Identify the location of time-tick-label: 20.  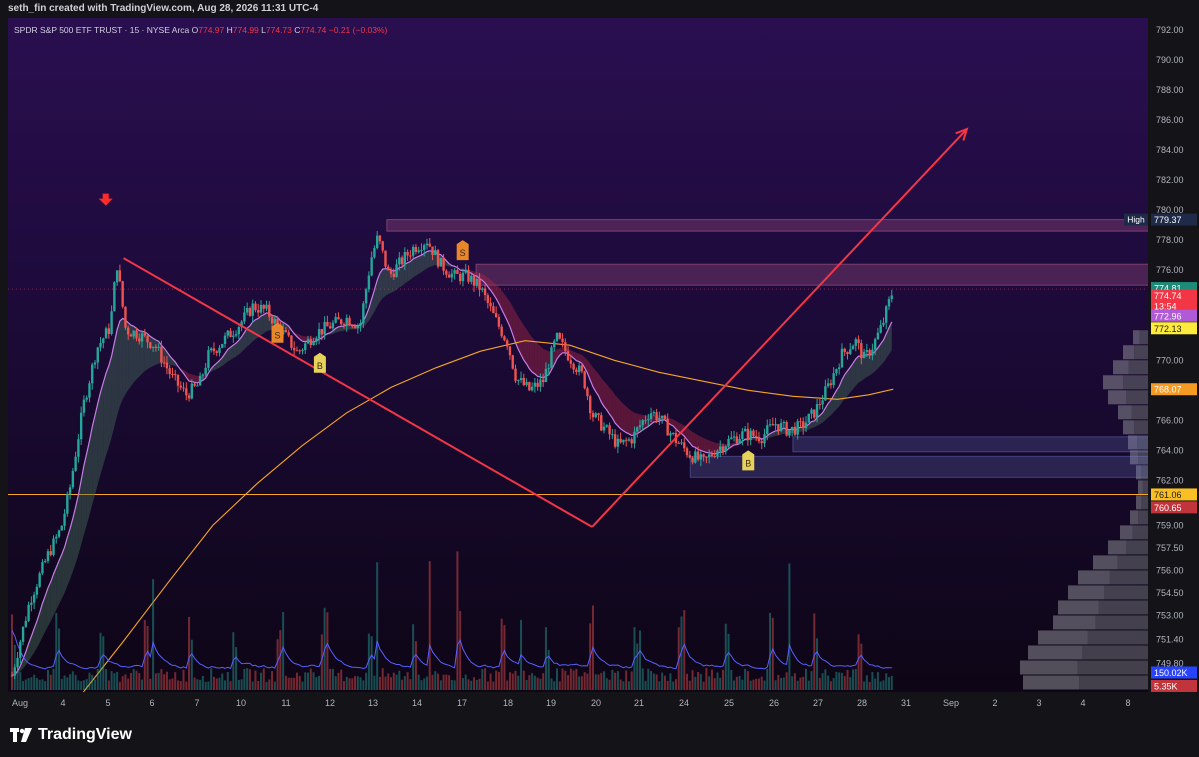
(596, 703).